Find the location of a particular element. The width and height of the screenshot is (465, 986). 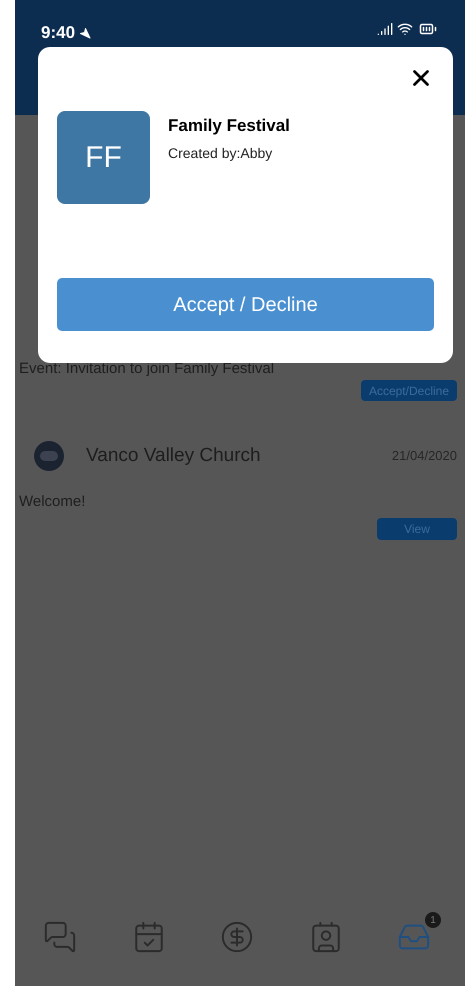

event-avatar: FF is located at coordinates (103, 157).